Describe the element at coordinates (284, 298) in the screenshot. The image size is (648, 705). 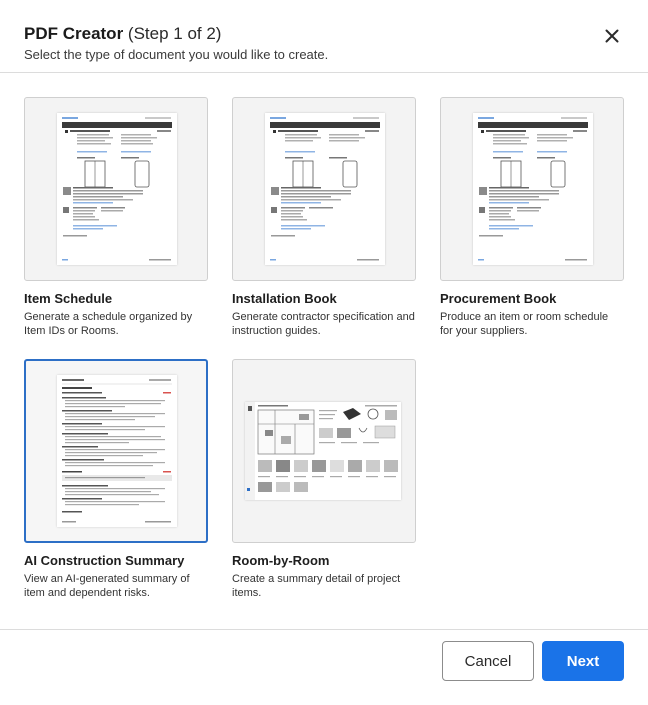
I see `option-title: Installation Book` at that location.